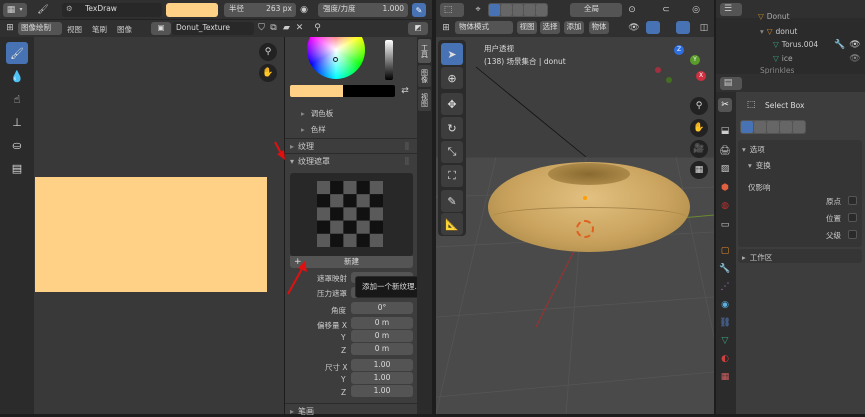  What do you see at coordinates (452, 10) in the screenshot?
I see `viewport-editor-type: ⬚` at bounding box center [452, 10].